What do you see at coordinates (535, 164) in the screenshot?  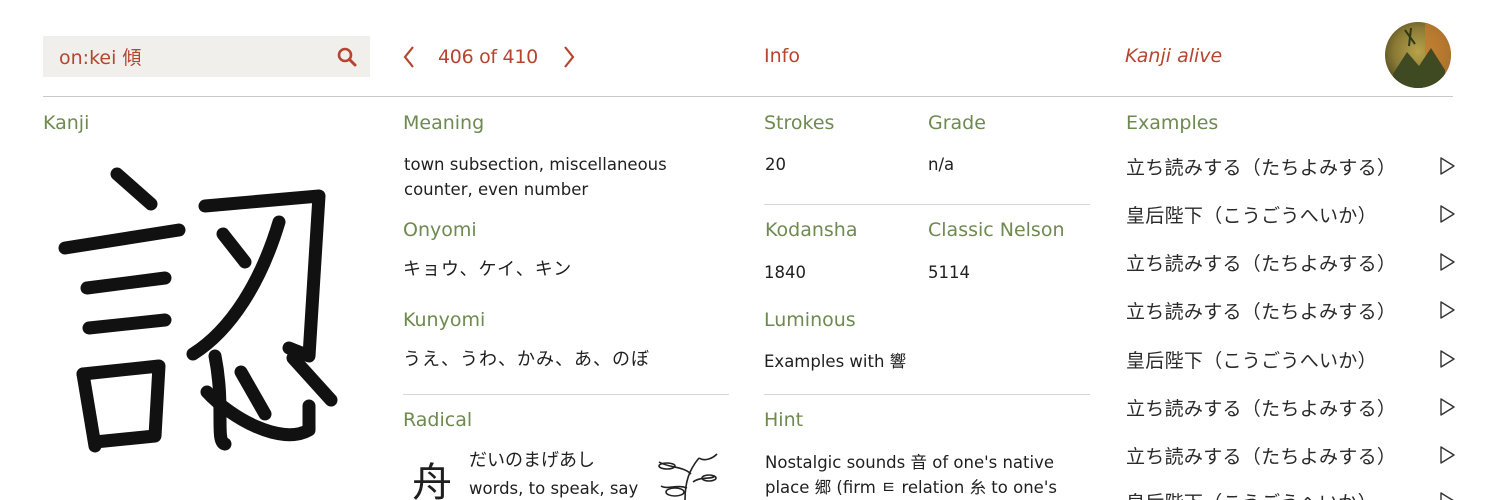 I see `meaning-line-1: town subsection, miscellaneous` at bounding box center [535, 164].